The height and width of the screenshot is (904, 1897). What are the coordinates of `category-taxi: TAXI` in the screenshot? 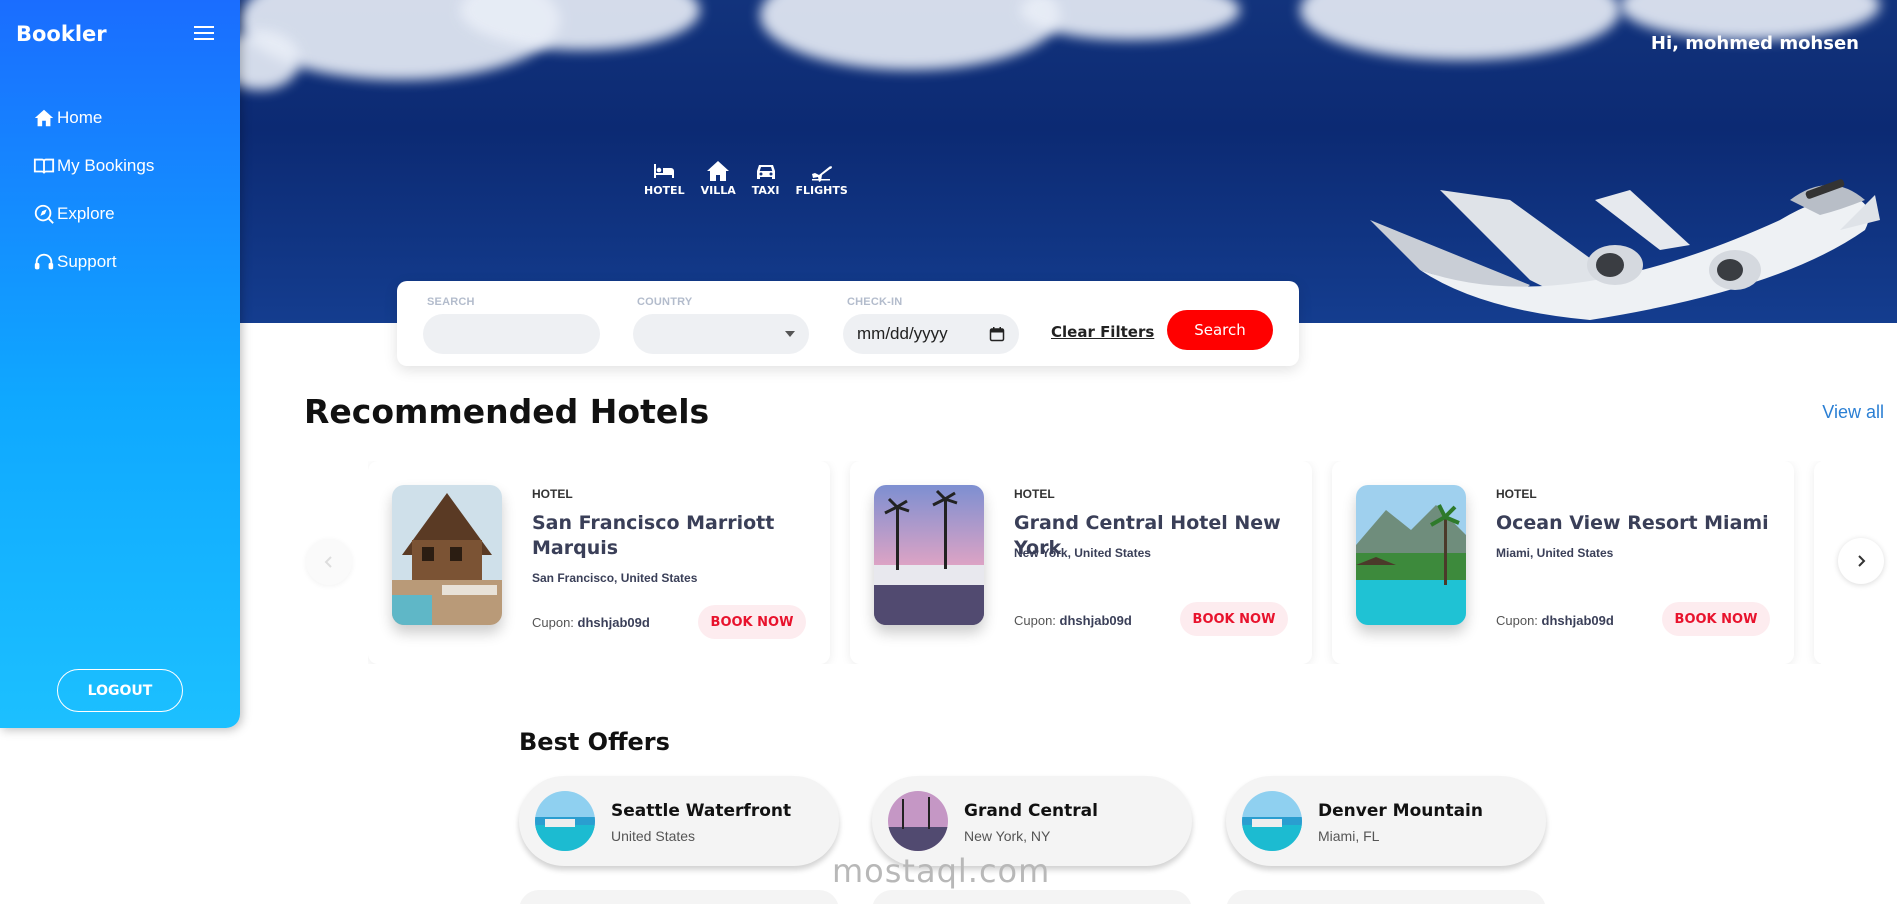 It's located at (765, 178).